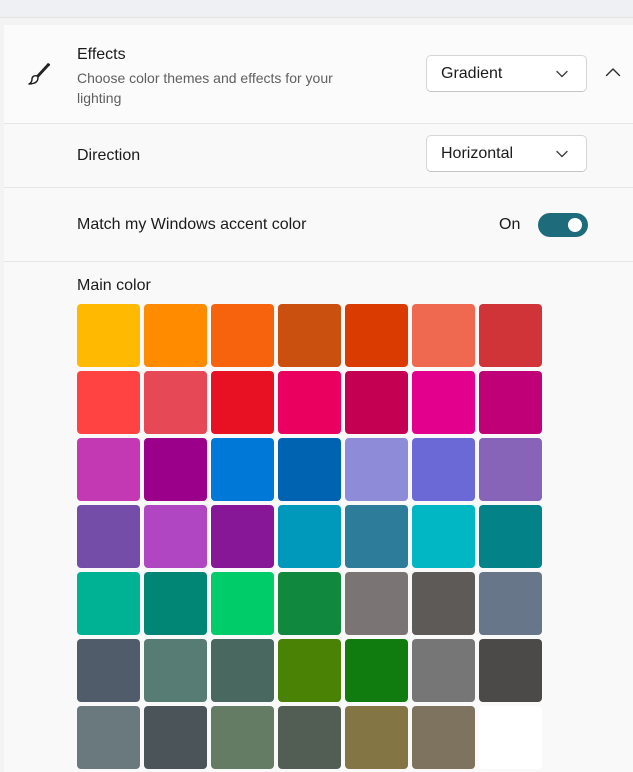 The width and height of the screenshot is (633, 772). Describe the element at coordinates (510, 224) in the screenshot. I see `toggle-state-label: On` at that location.